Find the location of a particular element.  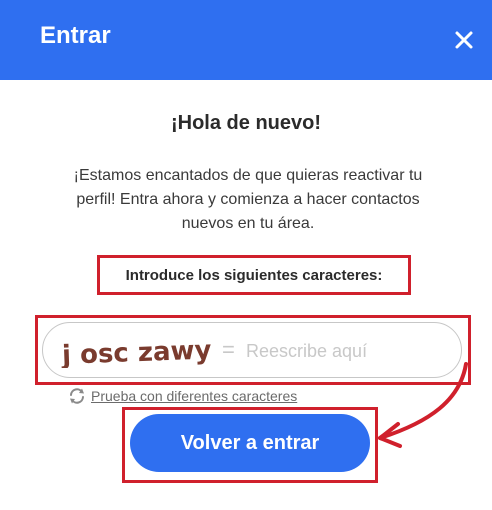

close-icon is located at coordinates (464, 40).